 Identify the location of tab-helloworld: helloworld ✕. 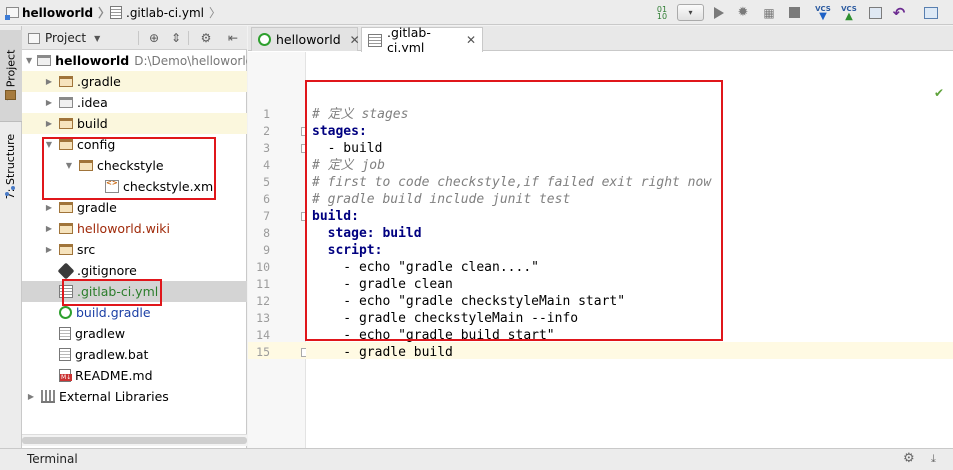
(305, 39).